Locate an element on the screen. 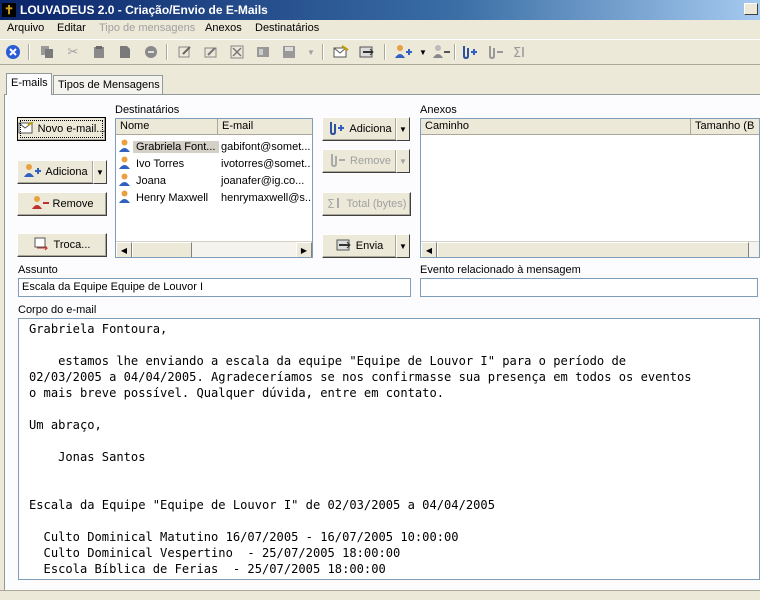 The width and height of the screenshot is (760, 600). anexos-header: Caminho Tamanho (B is located at coordinates (590, 127).